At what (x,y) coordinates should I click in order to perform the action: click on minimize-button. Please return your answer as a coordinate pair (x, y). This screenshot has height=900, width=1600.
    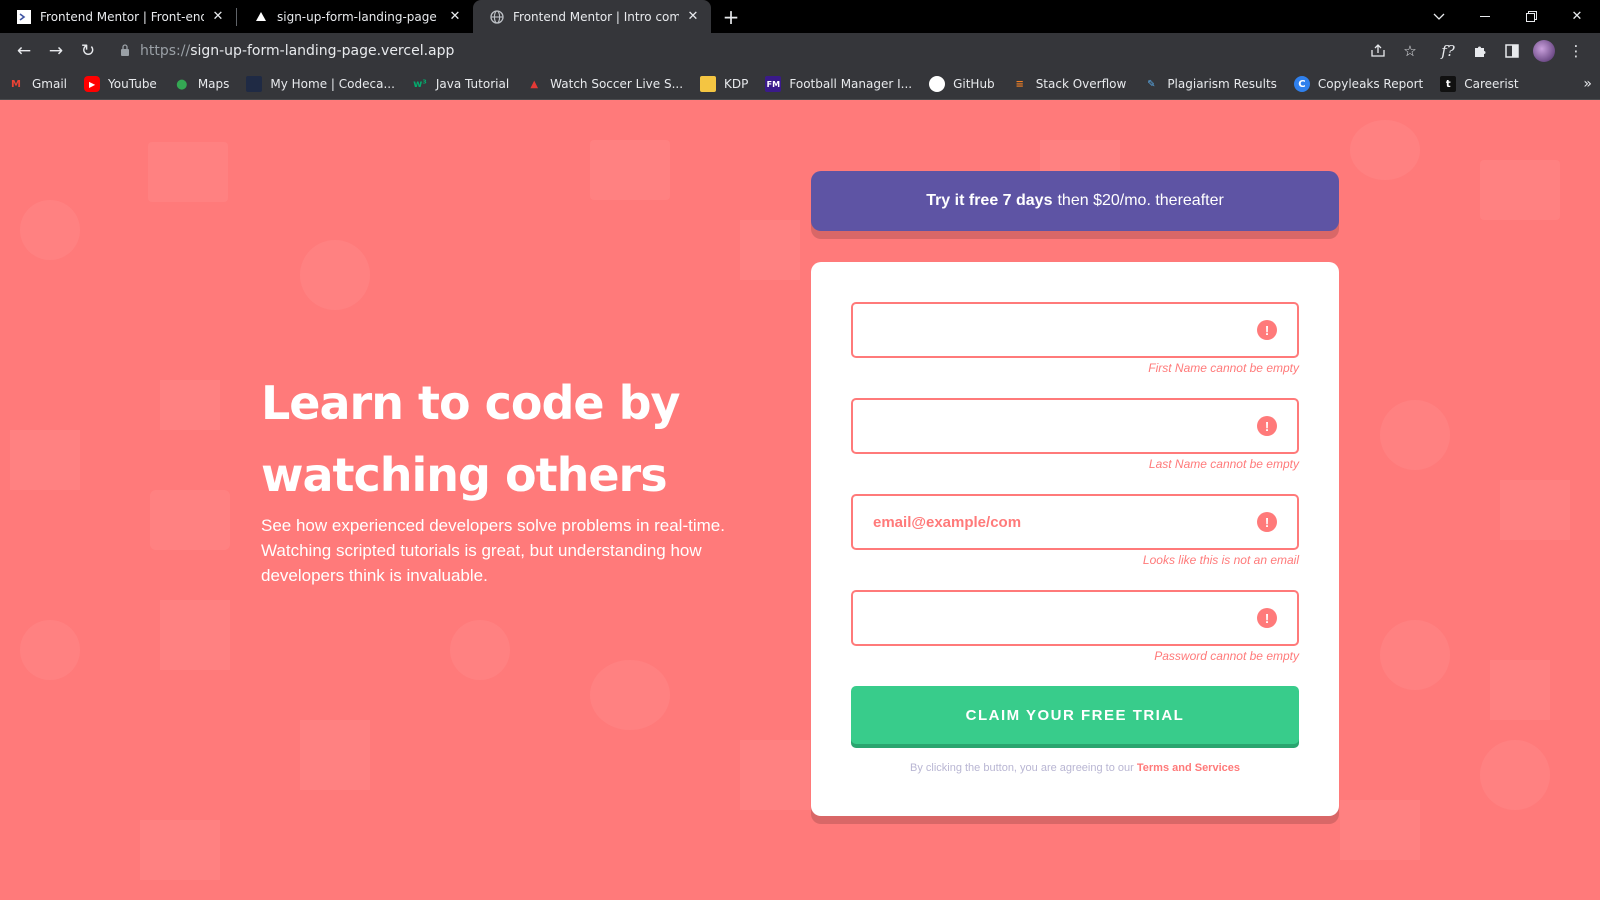
    Looking at the image, I should click on (1485, 16).